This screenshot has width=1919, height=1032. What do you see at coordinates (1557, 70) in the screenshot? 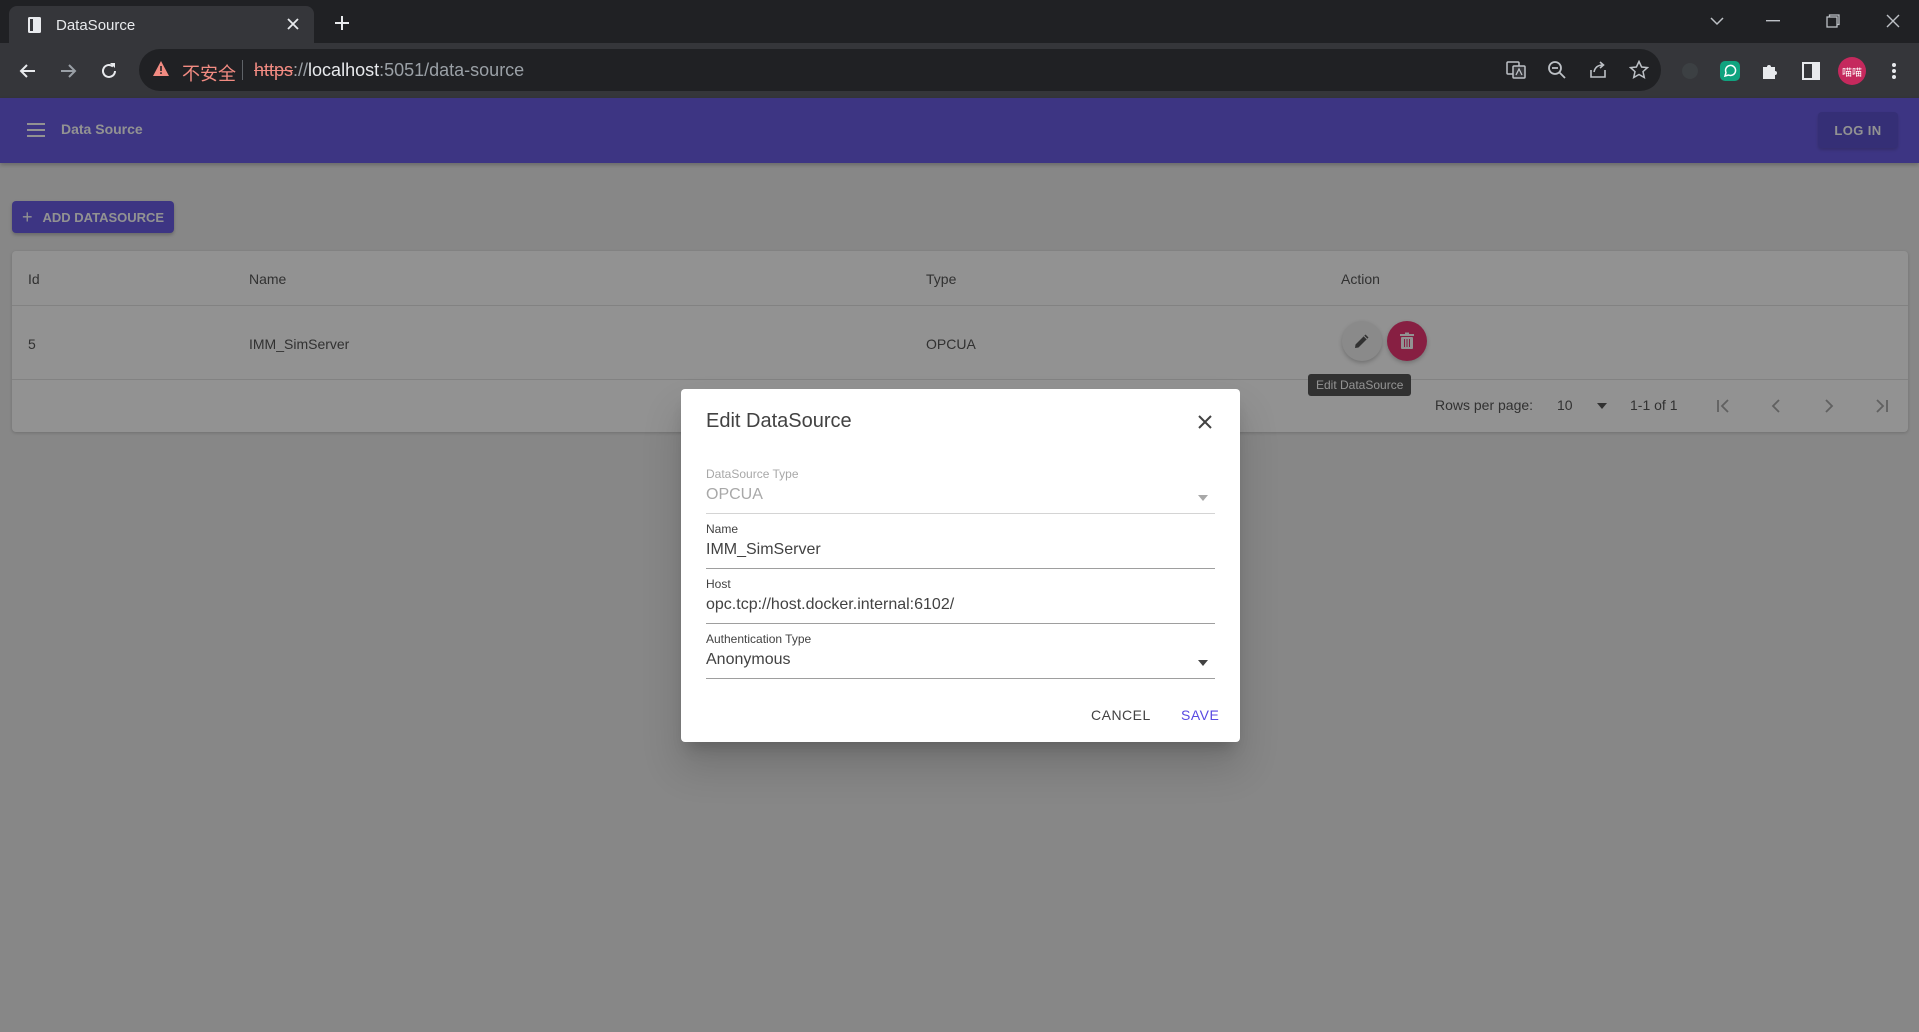
I see `zoom-icon` at bounding box center [1557, 70].